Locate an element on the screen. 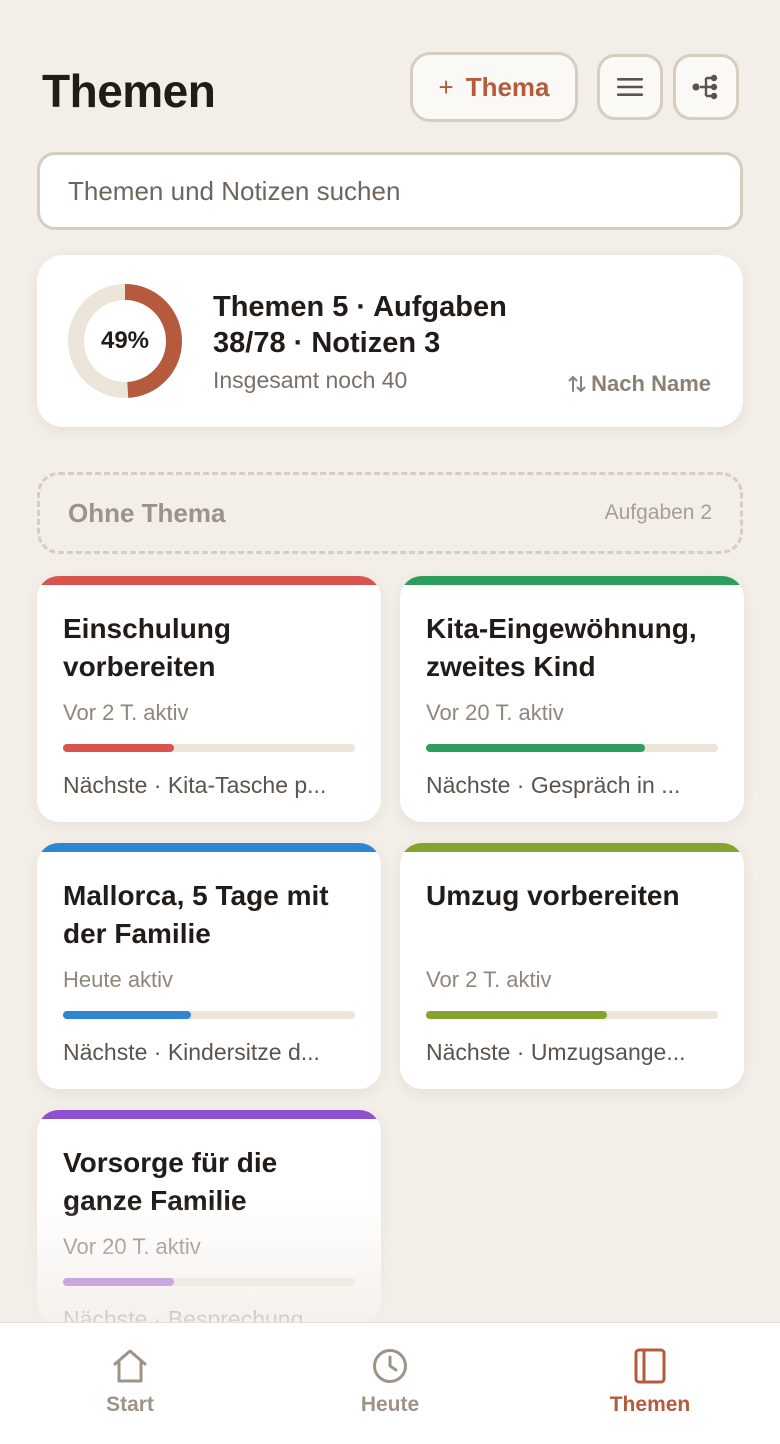 The image size is (780, 1444). topic-title: Kita-Eingewöhnung, zweites Kind is located at coordinates (561, 647).